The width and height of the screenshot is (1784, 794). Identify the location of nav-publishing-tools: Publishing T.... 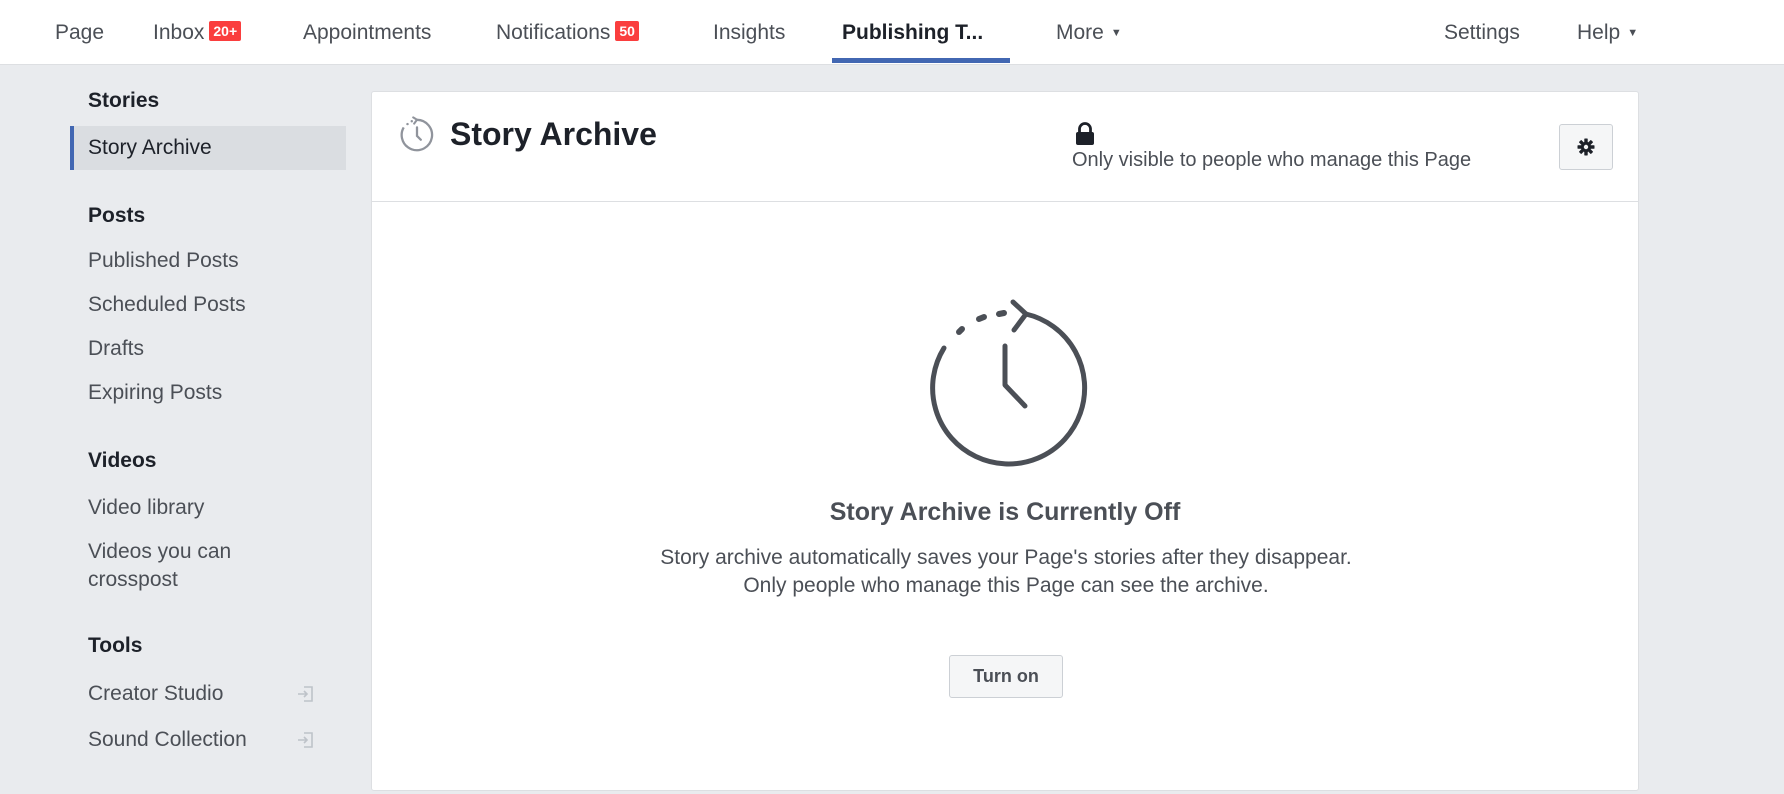
(912, 32).